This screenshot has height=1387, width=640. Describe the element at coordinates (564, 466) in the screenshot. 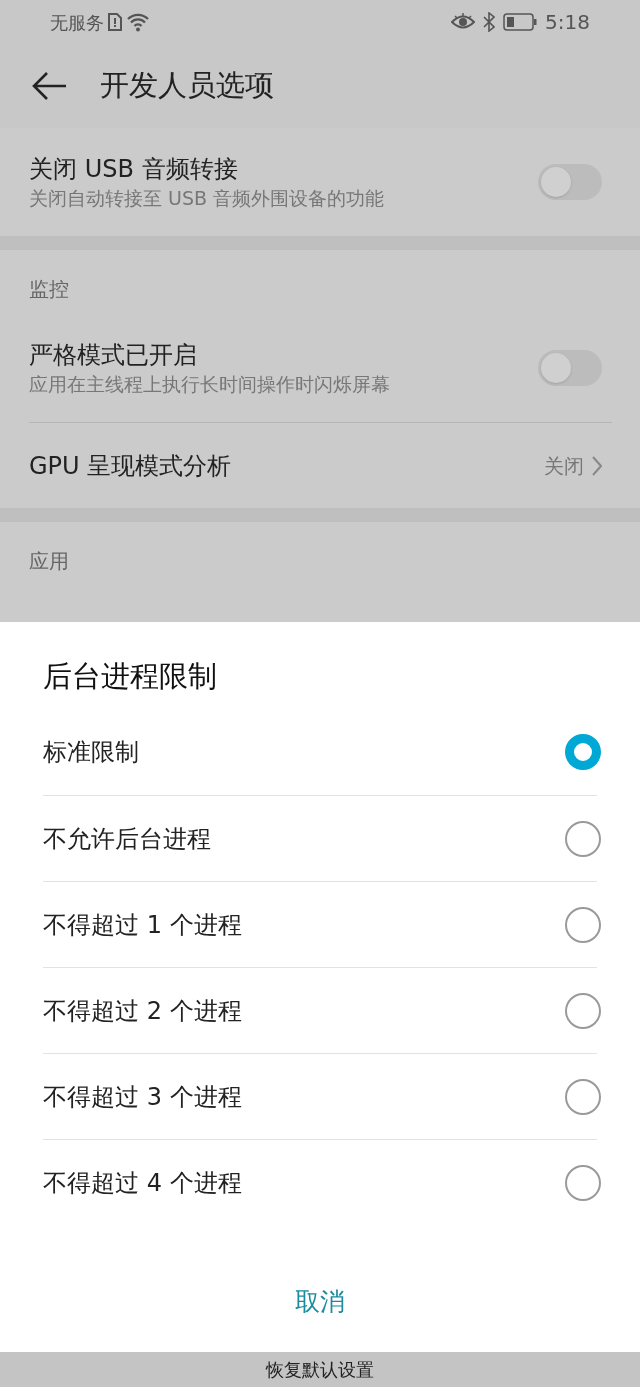

I see `row-value: 关闭` at that location.